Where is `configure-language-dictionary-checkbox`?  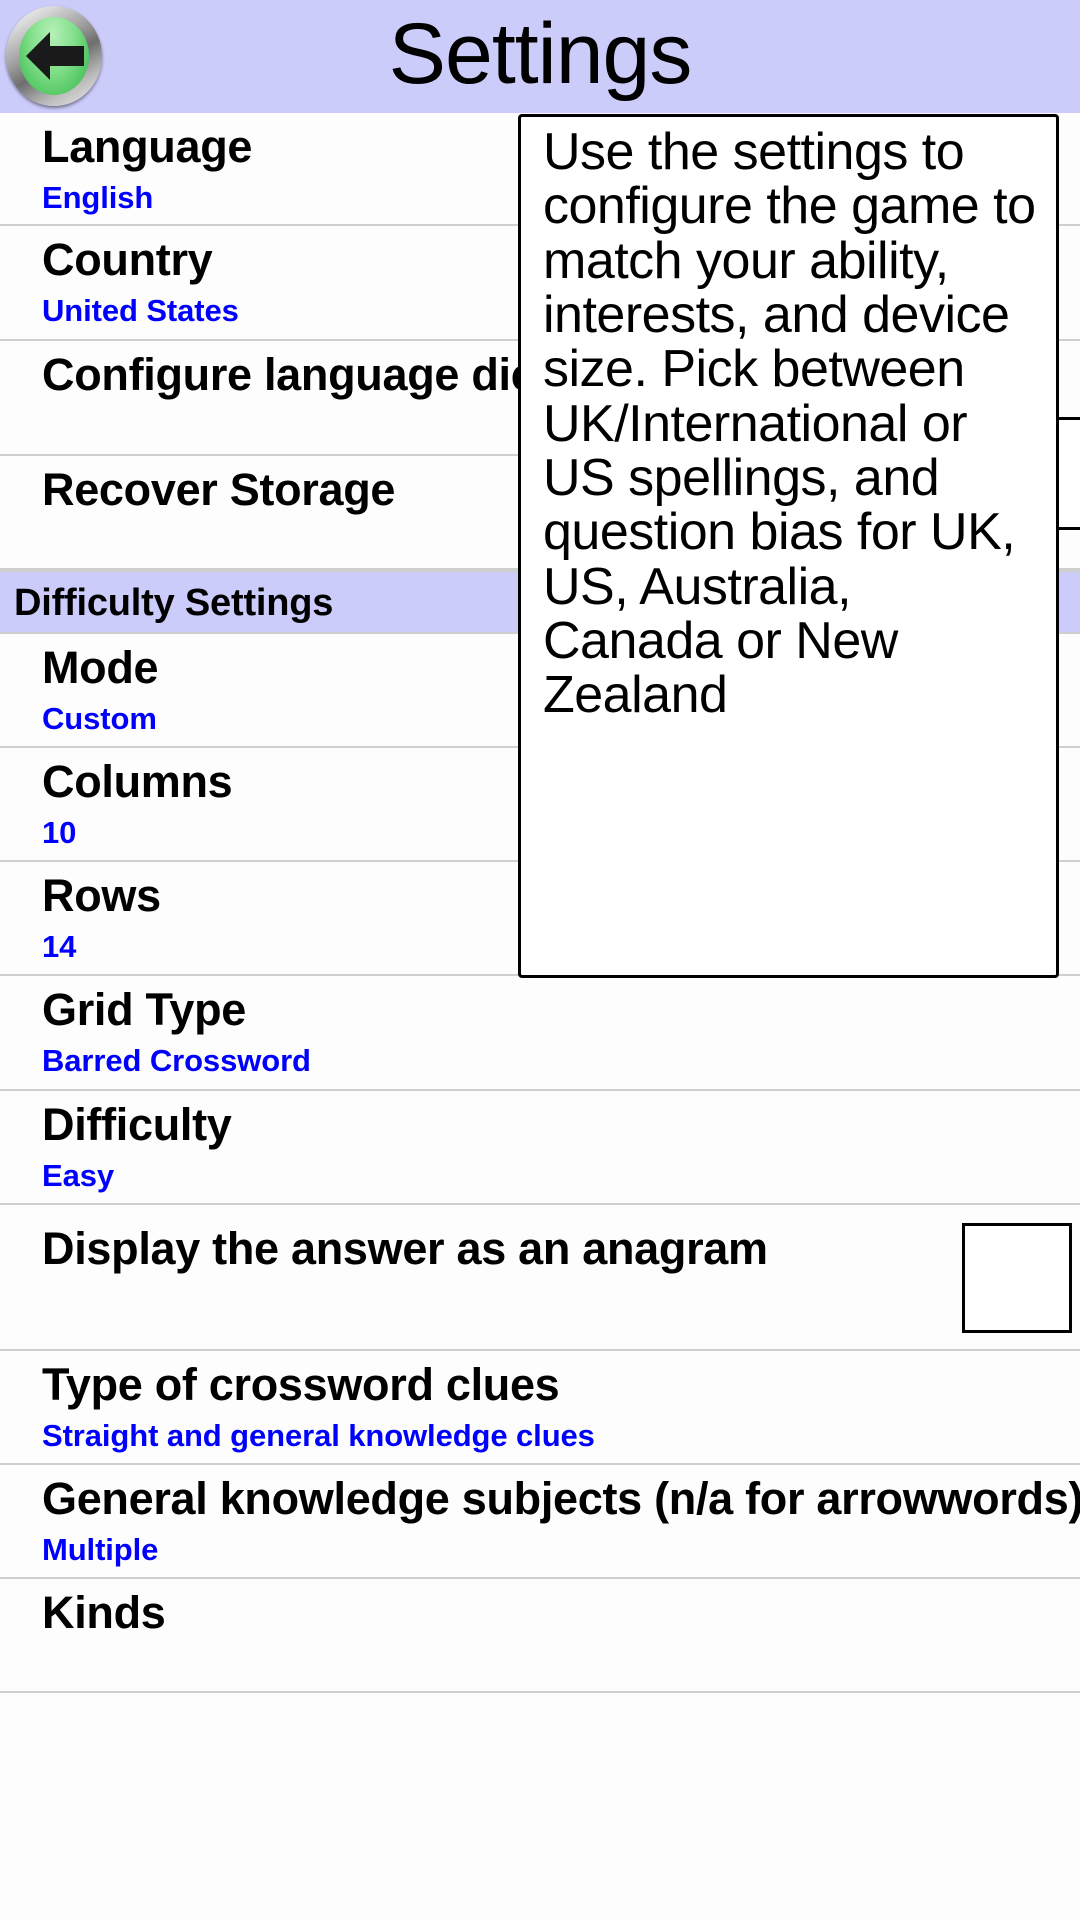 configure-language-dictionary-checkbox is located at coordinates (1068, 473).